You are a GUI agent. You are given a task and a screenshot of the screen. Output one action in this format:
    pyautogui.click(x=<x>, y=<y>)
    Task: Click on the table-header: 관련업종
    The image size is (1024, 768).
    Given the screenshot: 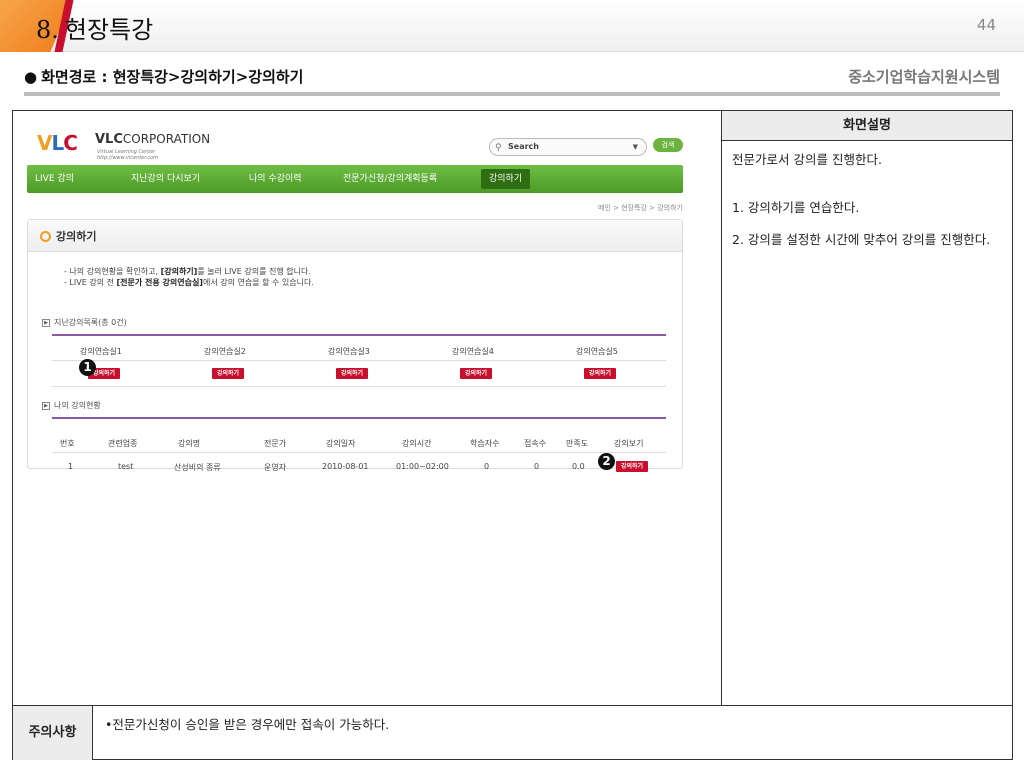 What is the action you would take?
    pyautogui.click(x=123, y=443)
    